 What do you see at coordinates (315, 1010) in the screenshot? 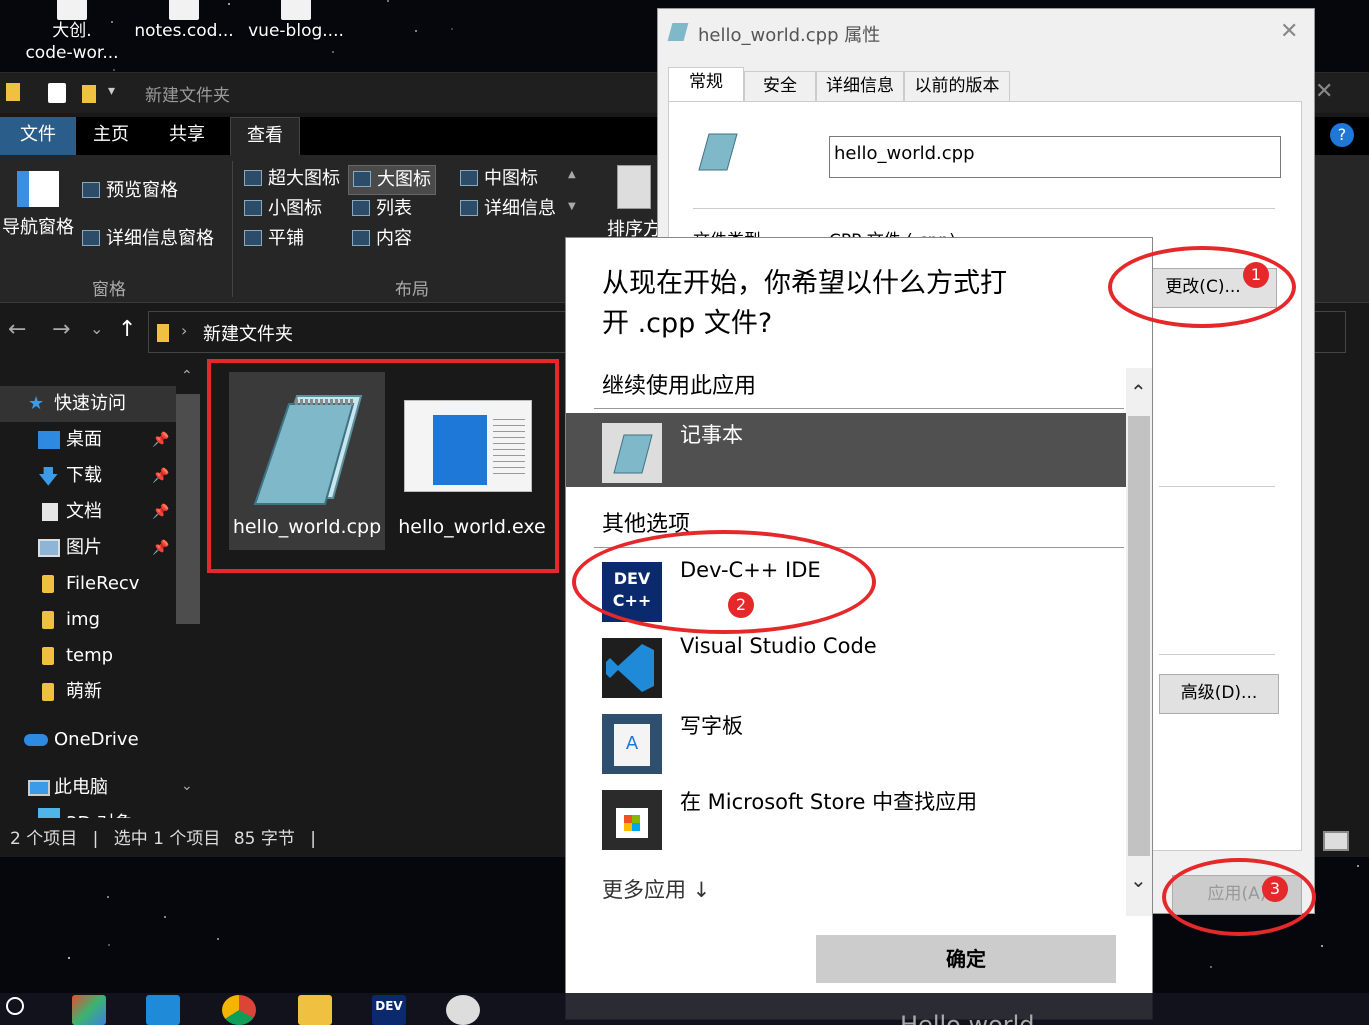
I see `file-explorer-icon` at bounding box center [315, 1010].